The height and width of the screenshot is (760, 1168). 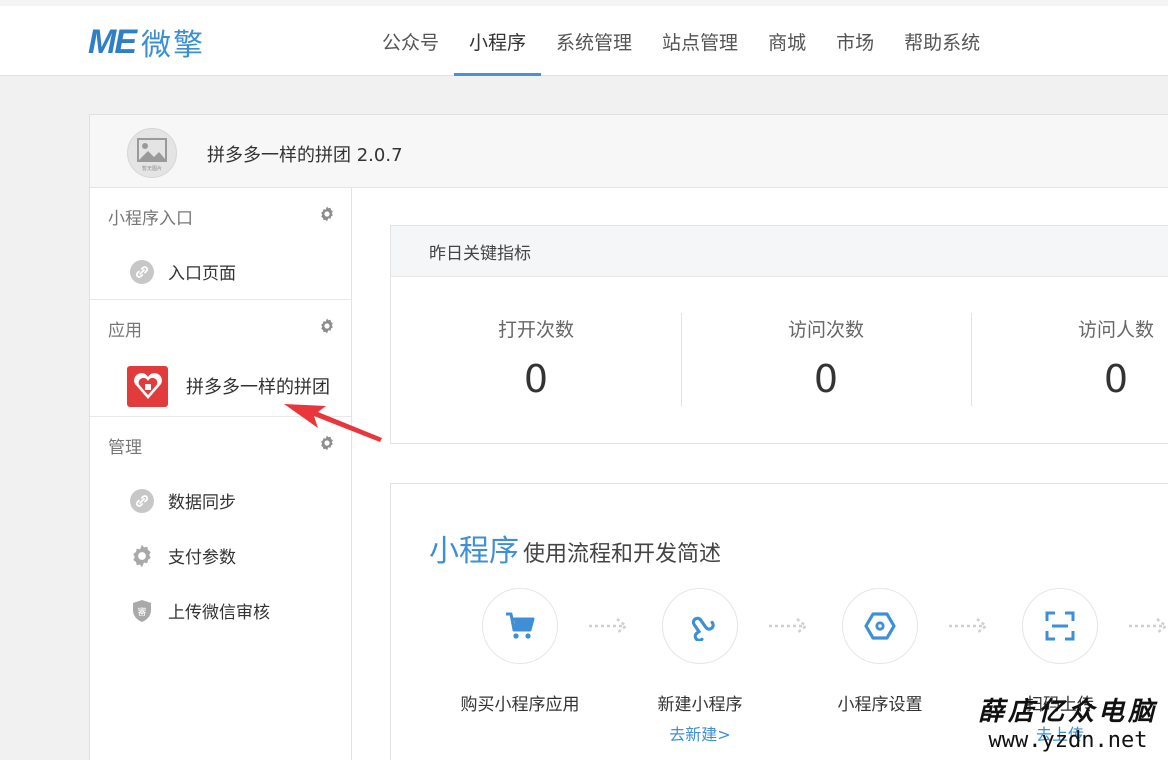 What do you see at coordinates (1115, 330) in the screenshot?
I see `metric-label: 访问人数` at bounding box center [1115, 330].